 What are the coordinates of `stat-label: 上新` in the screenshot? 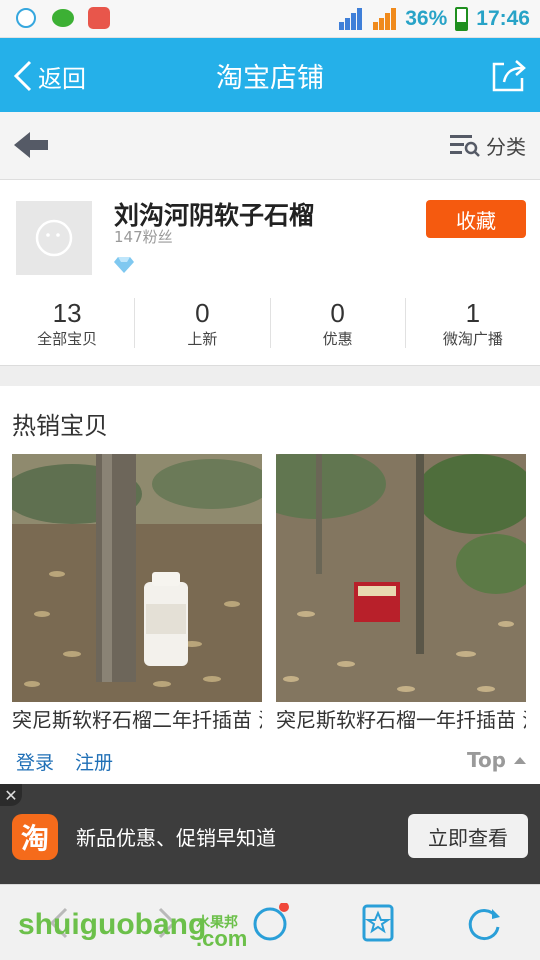 It's located at (202, 339).